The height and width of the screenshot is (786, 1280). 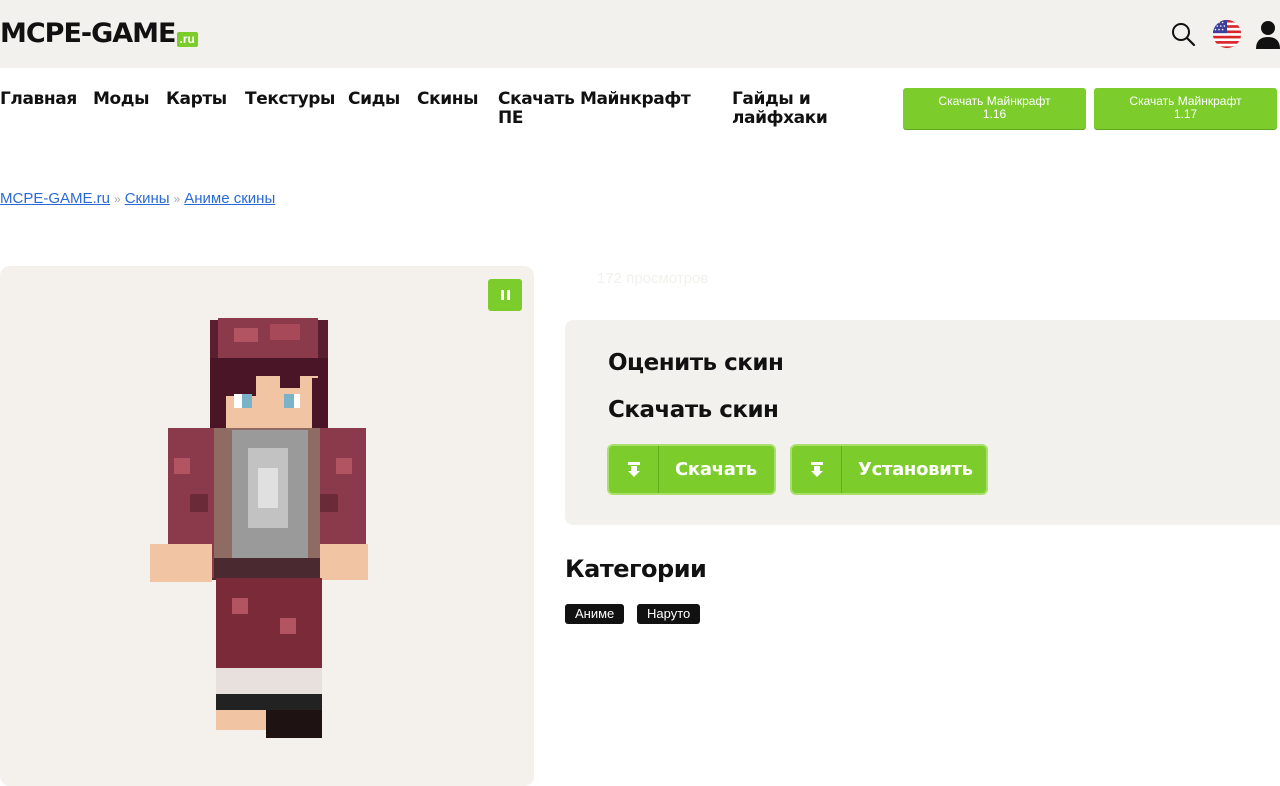 What do you see at coordinates (915, 469) in the screenshot?
I see `install-button-label: Установить` at bounding box center [915, 469].